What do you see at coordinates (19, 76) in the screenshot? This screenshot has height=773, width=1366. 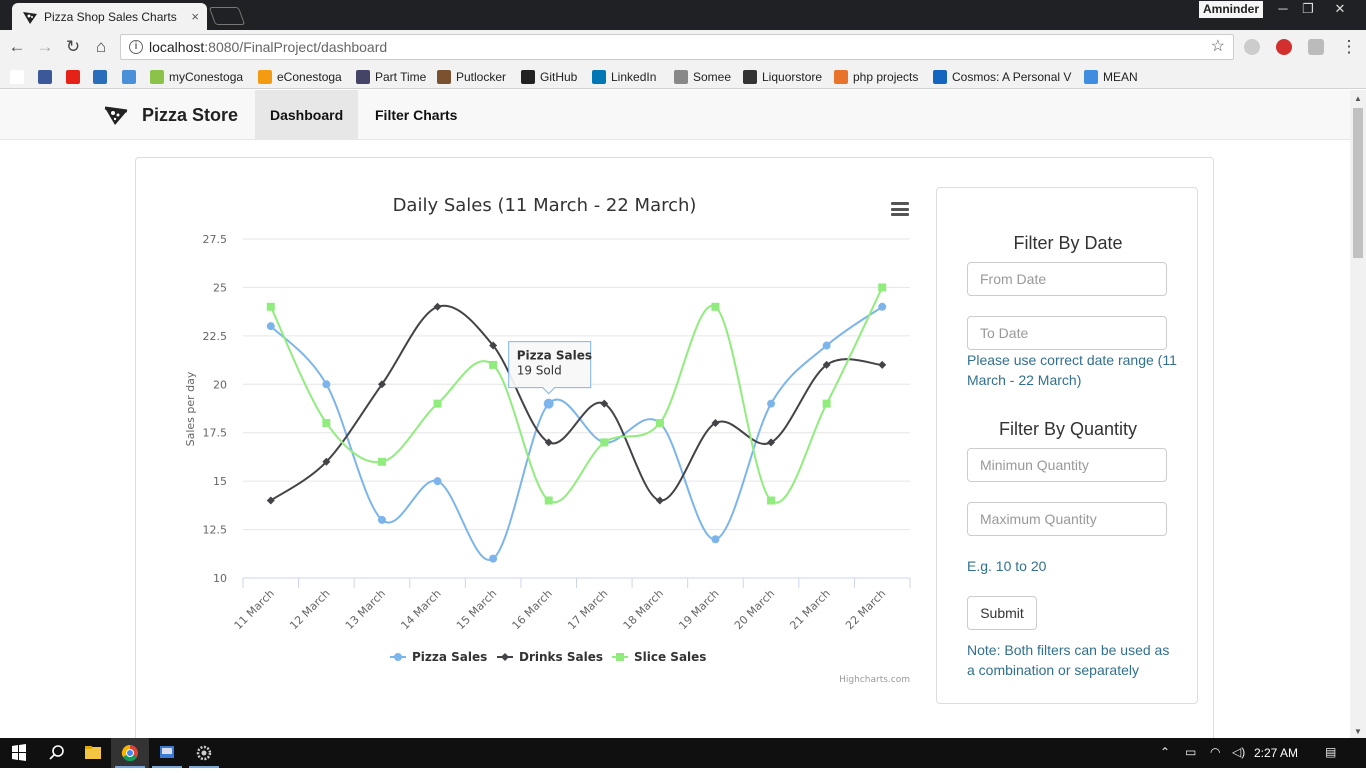 I see `bookmark-google` at bounding box center [19, 76].